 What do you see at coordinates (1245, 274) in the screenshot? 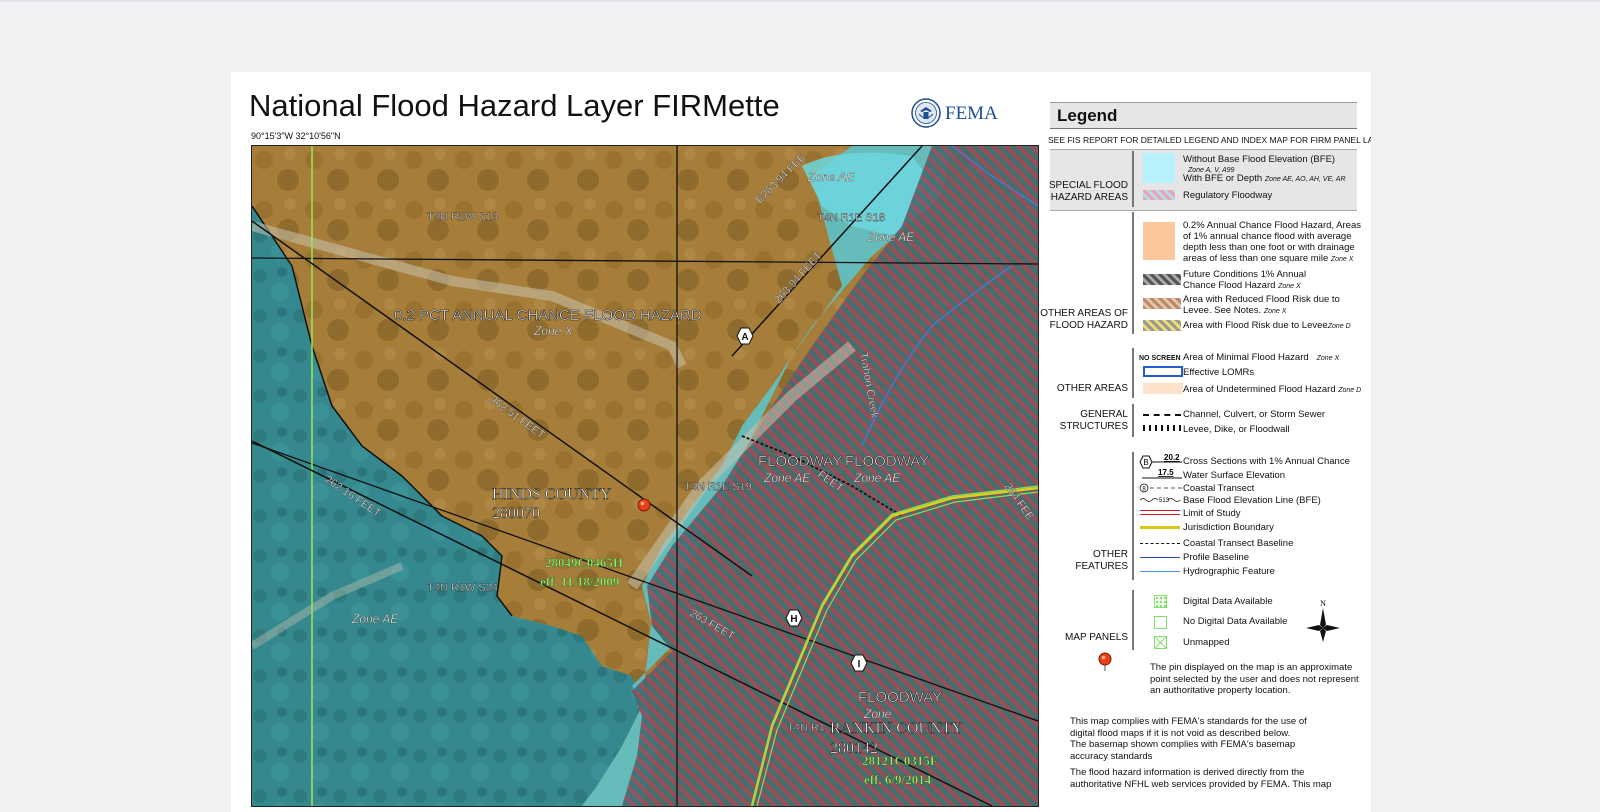
I see `legend-item: Future Conditions 1% Annual` at bounding box center [1245, 274].